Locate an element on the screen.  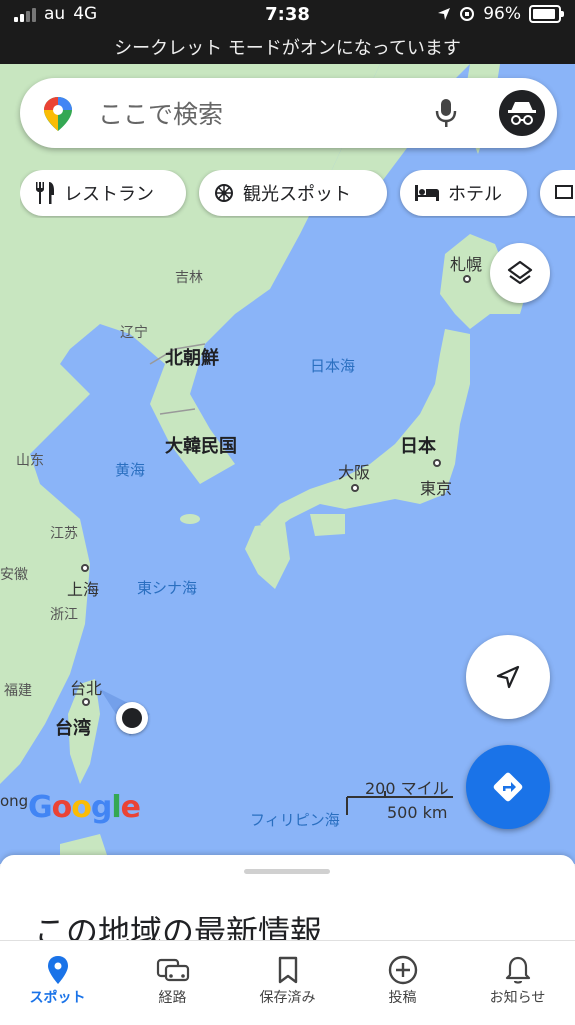
layers-button is located at coordinates (520, 273).